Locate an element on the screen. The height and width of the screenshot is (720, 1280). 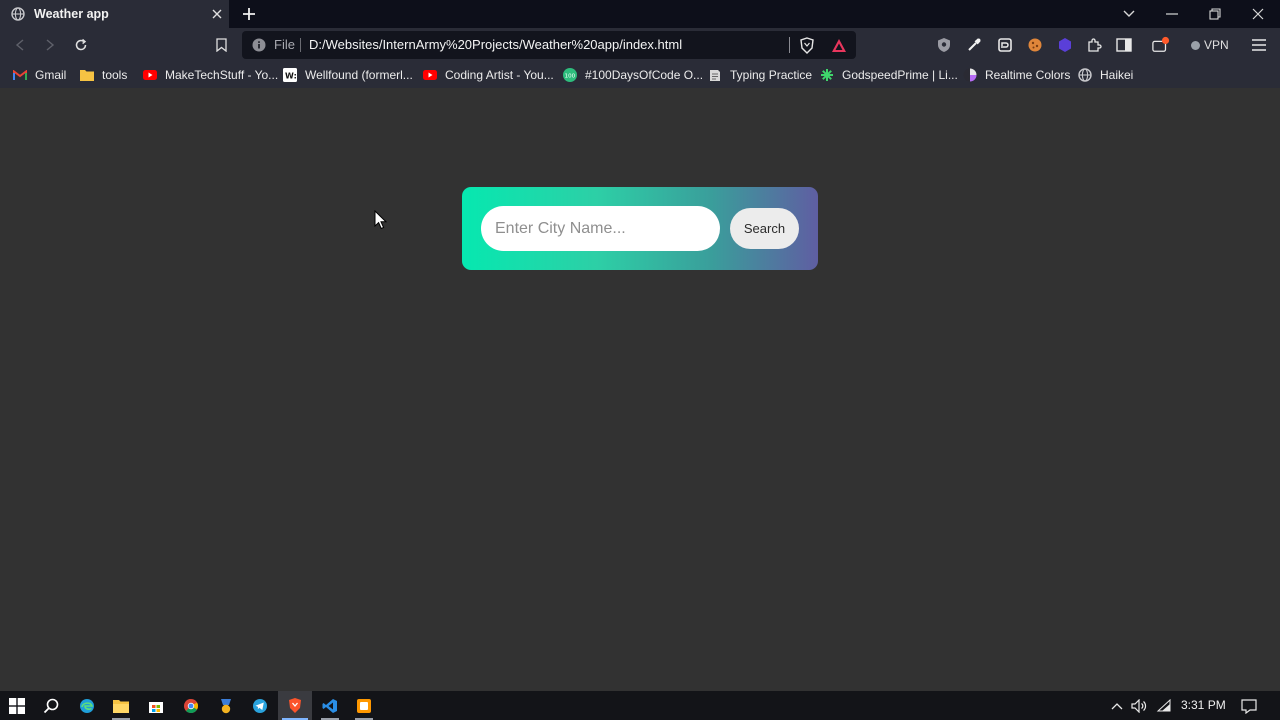
extension-shield-icon is located at coordinates (944, 45).